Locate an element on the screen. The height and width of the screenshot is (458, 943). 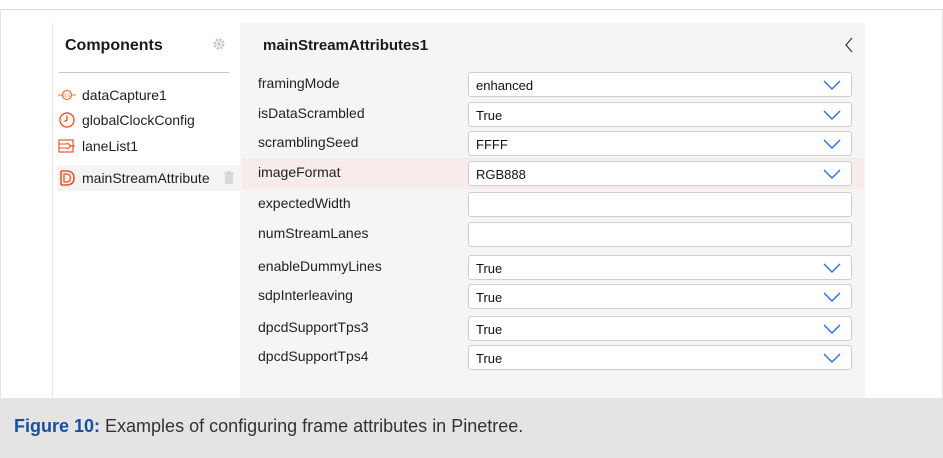
attribute-row: framingMode enhanced is located at coordinates (553, 84).